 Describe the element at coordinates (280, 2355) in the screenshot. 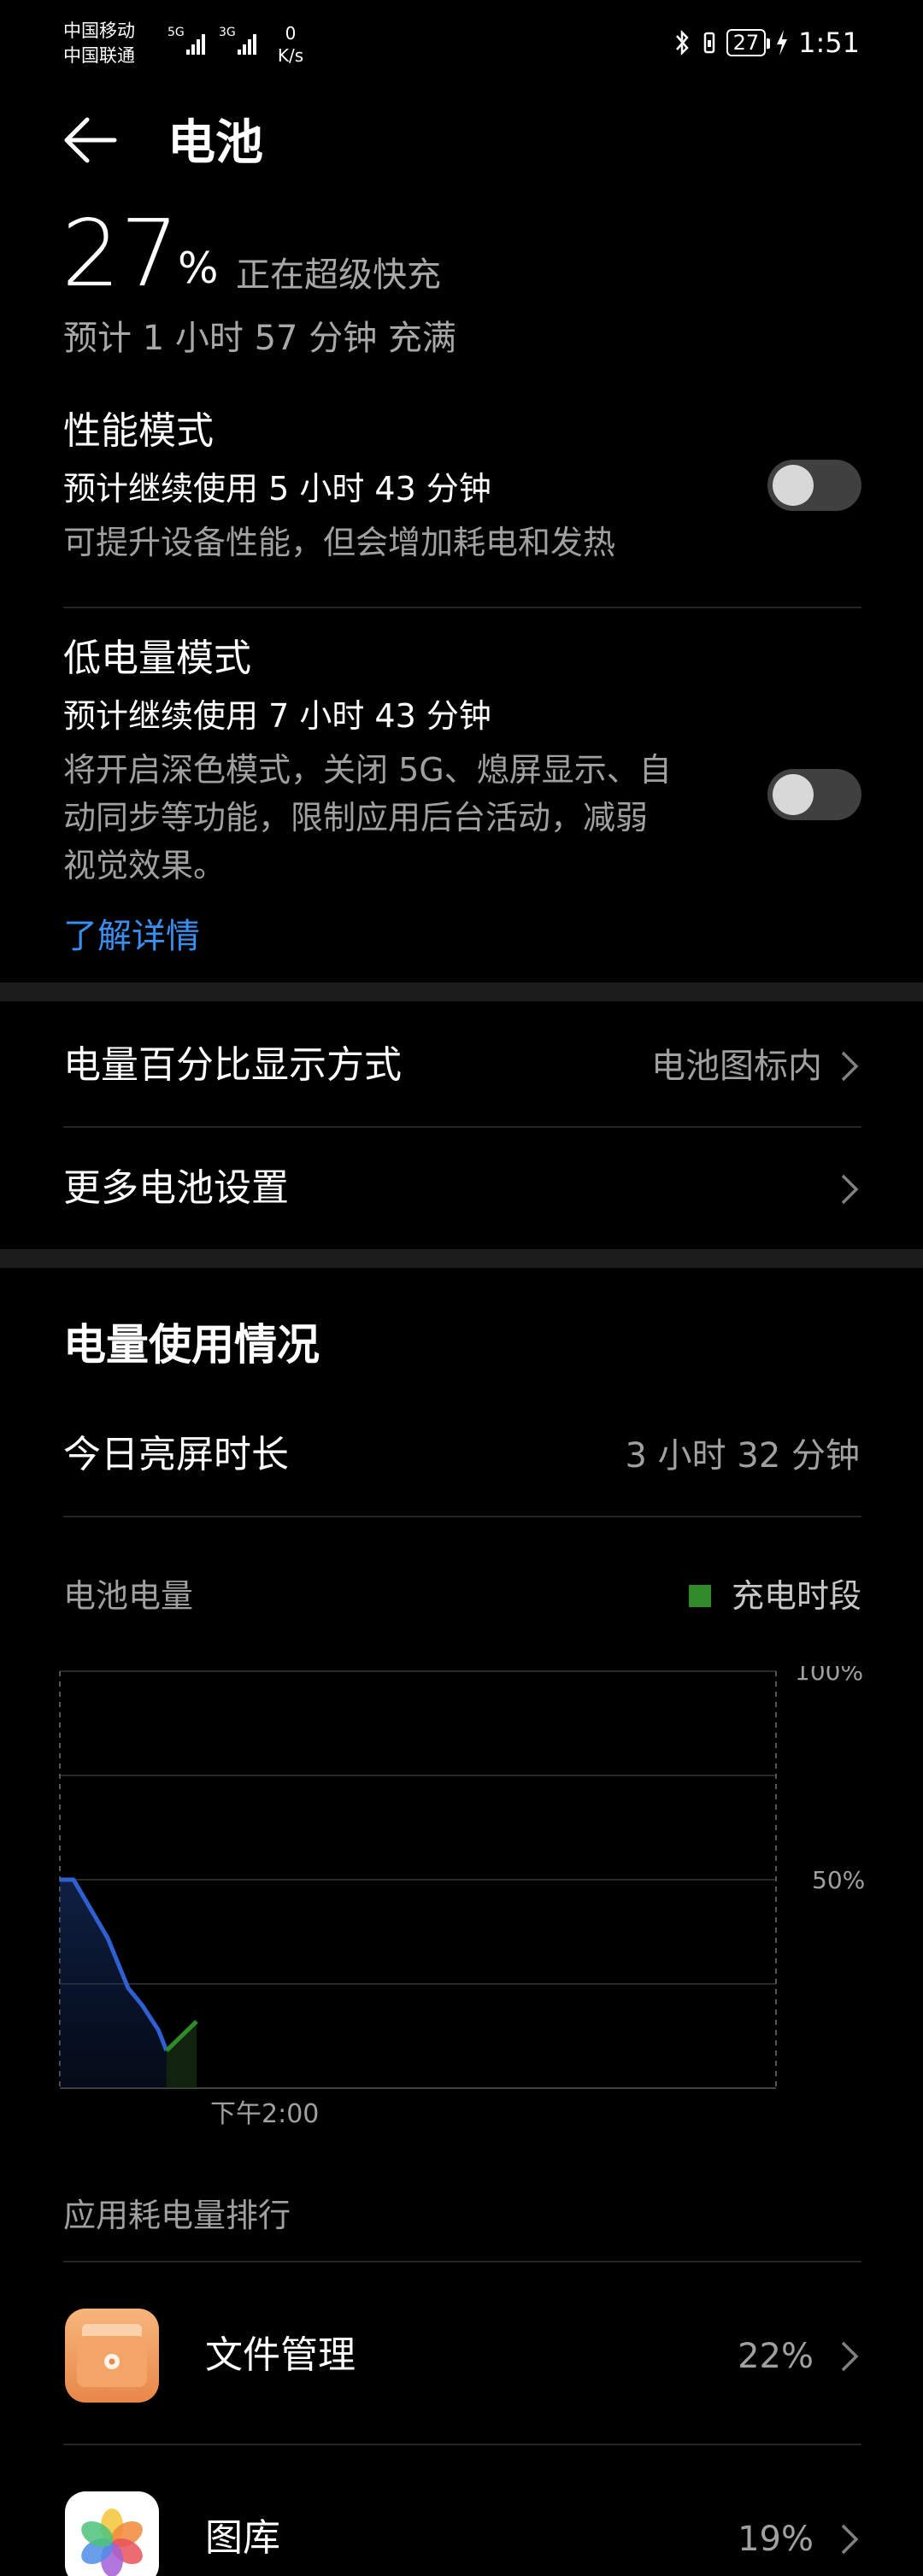

I see `app-name: 文件管理` at that location.